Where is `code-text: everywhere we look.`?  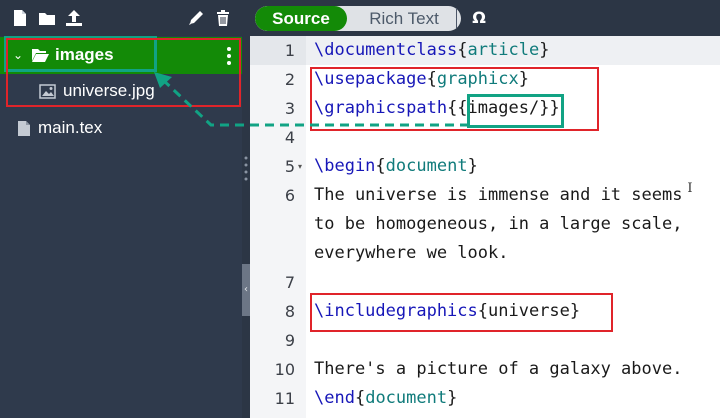
code-text: everywhere we look. is located at coordinates (411, 253).